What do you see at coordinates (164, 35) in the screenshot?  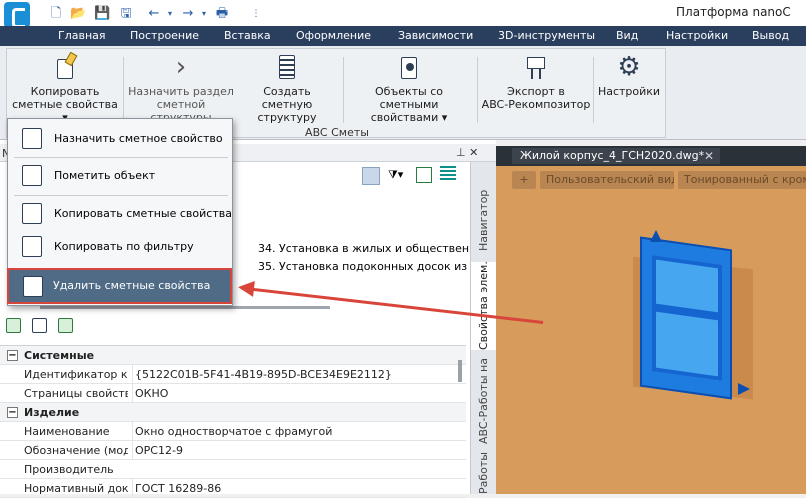 I see `menu-construction: Построение` at bounding box center [164, 35].